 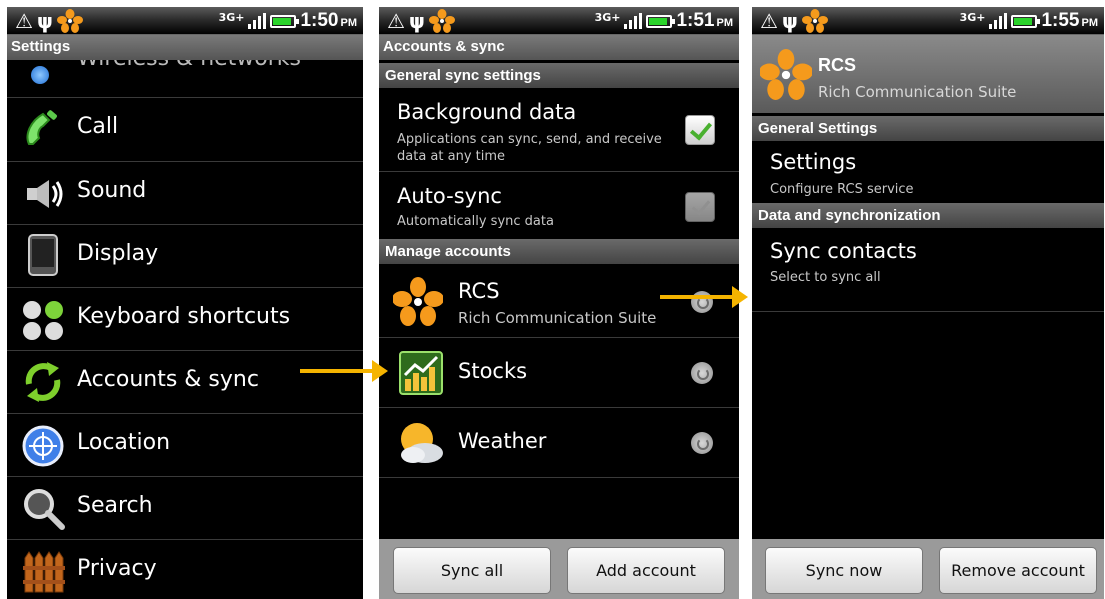 I want to click on account-name: Weather, so click(x=502, y=441).